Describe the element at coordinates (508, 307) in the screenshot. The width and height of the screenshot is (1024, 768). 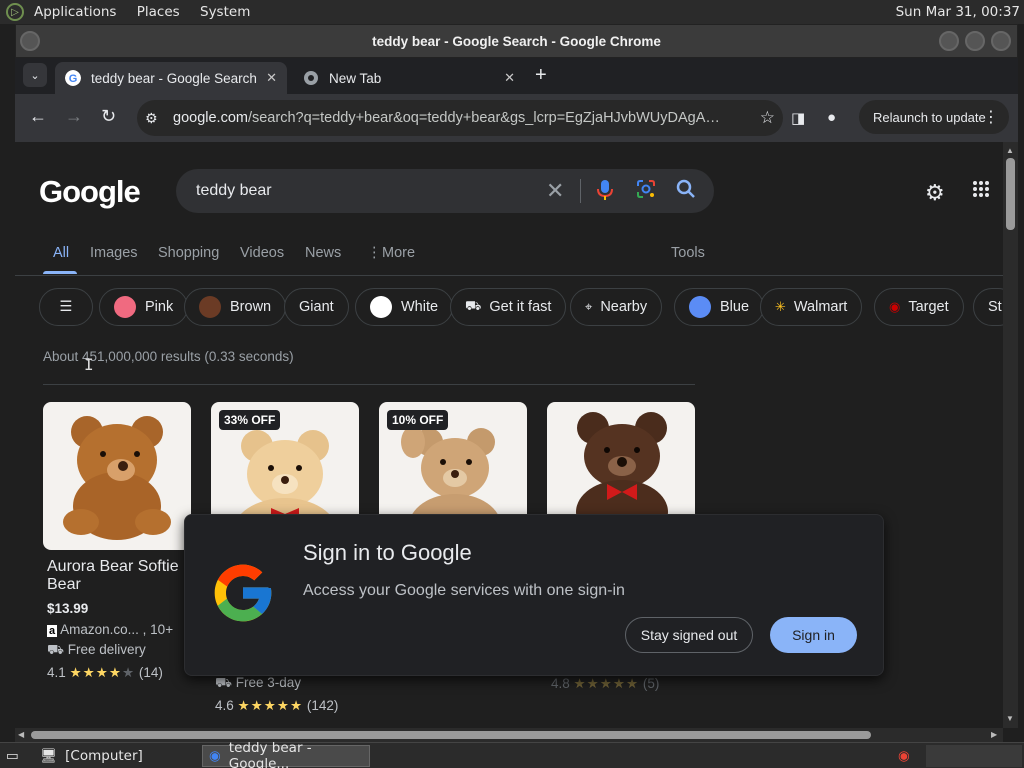
I see `chip-get-it-fast: ⛟ Get it fast` at that location.